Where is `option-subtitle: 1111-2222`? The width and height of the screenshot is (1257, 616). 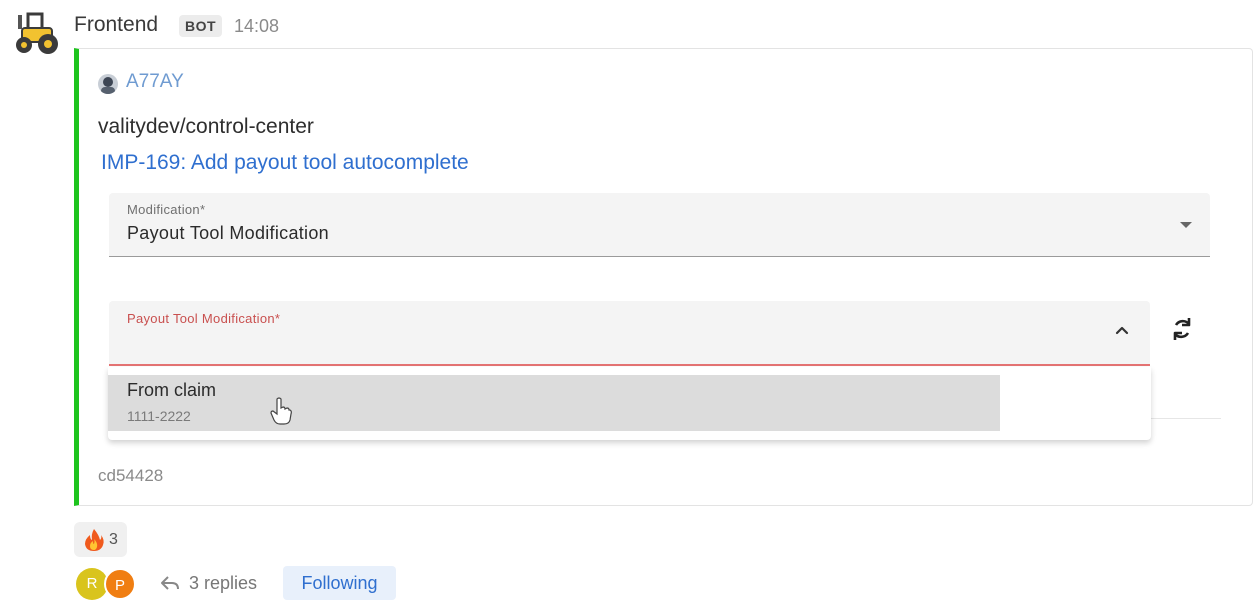 option-subtitle: 1111-2222 is located at coordinates (159, 416).